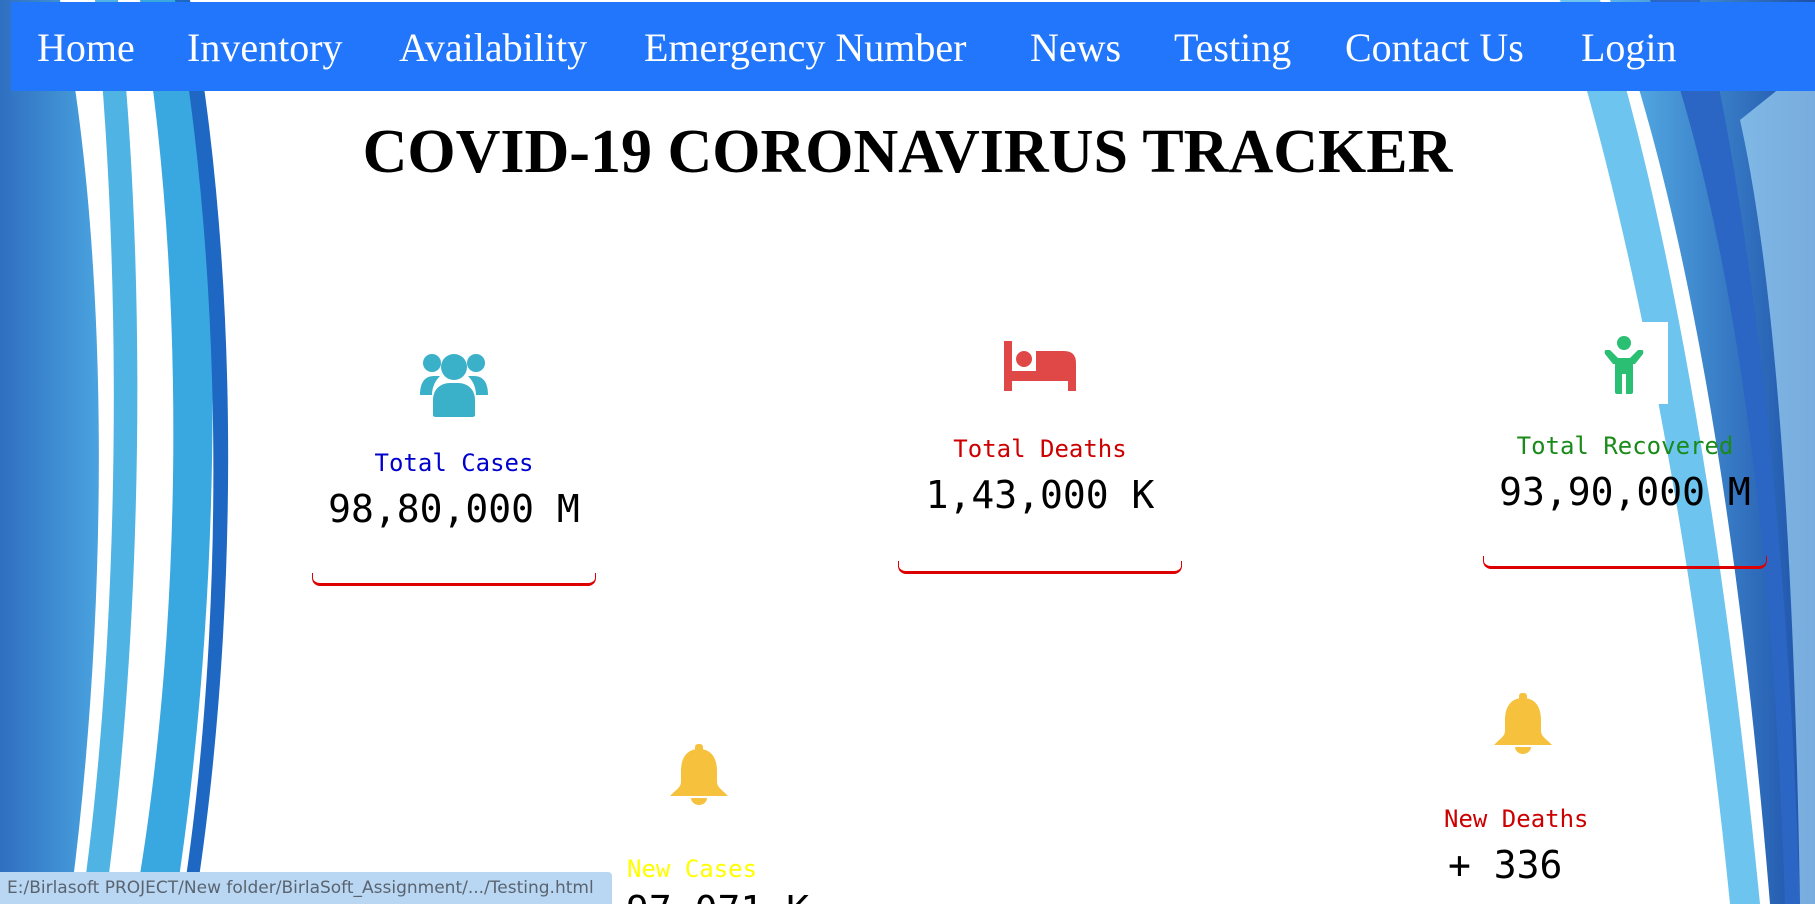 The width and height of the screenshot is (1815, 904). Describe the element at coordinates (1505, 865) in the screenshot. I see `new-deaths-value: + 336` at that location.